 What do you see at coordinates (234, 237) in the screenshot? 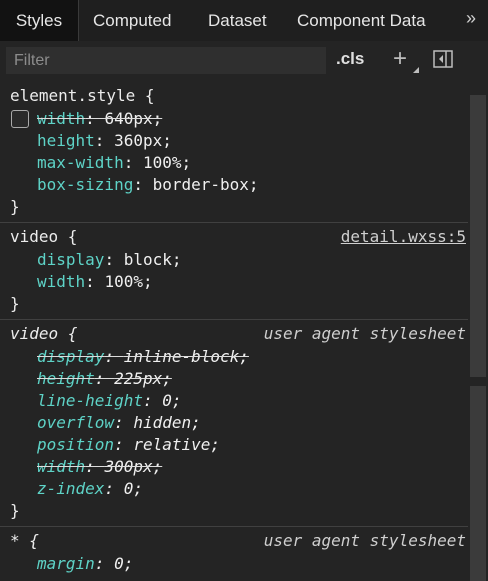
I see `rule-selector-line: video { detail.wxss:5` at bounding box center [234, 237].